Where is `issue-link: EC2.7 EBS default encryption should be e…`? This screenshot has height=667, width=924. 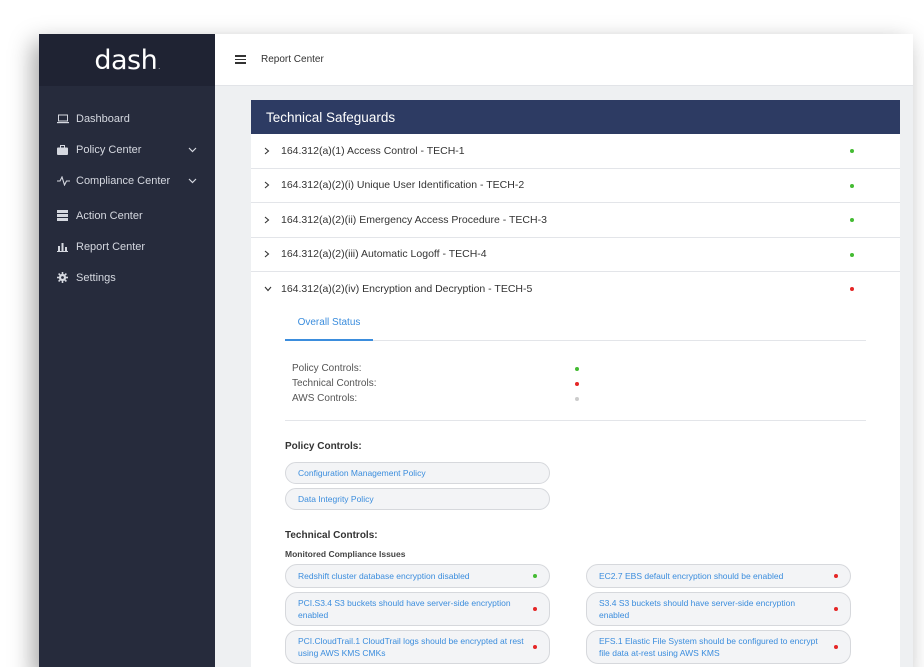
issue-link: EC2.7 EBS default encryption should be e… is located at coordinates (691, 575).